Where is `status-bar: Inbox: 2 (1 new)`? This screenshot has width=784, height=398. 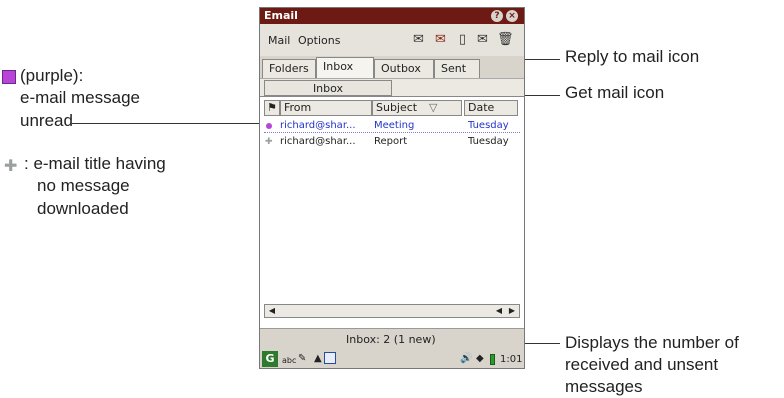
status-bar: Inbox: 2 (1 new) is located at coordinates (392, 339).